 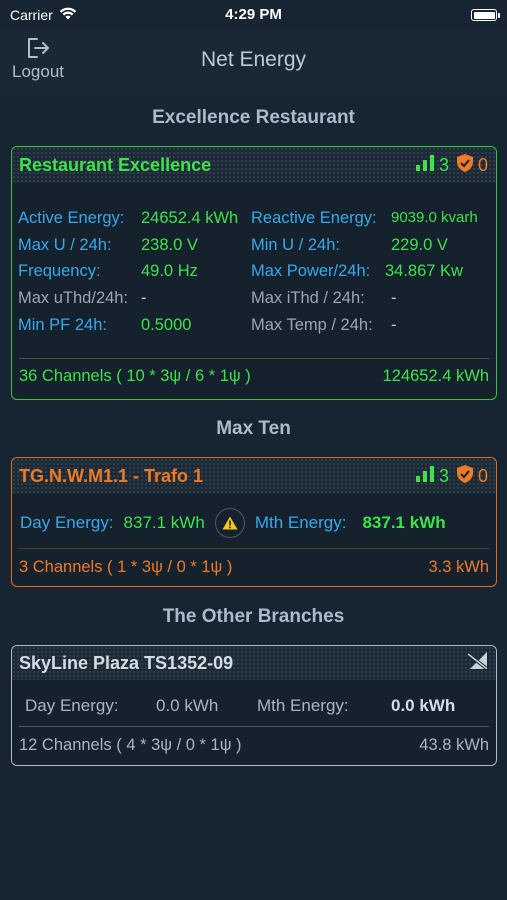 What do you see at coordinates (111, 475) in the screenshot?
I see `card-title: TG.N.W.M1.1 - Trafo 1` at bounding box center [111, 475].